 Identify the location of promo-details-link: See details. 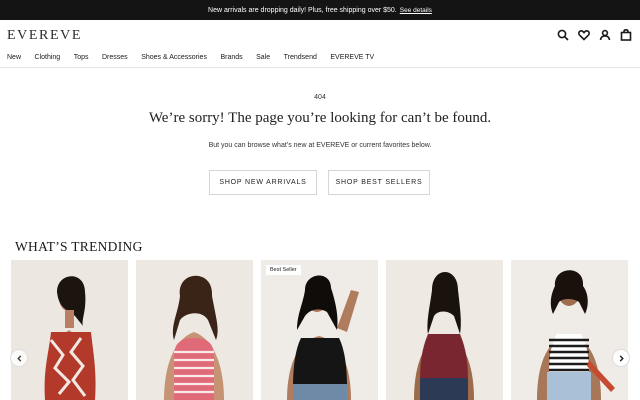
(416, 10).